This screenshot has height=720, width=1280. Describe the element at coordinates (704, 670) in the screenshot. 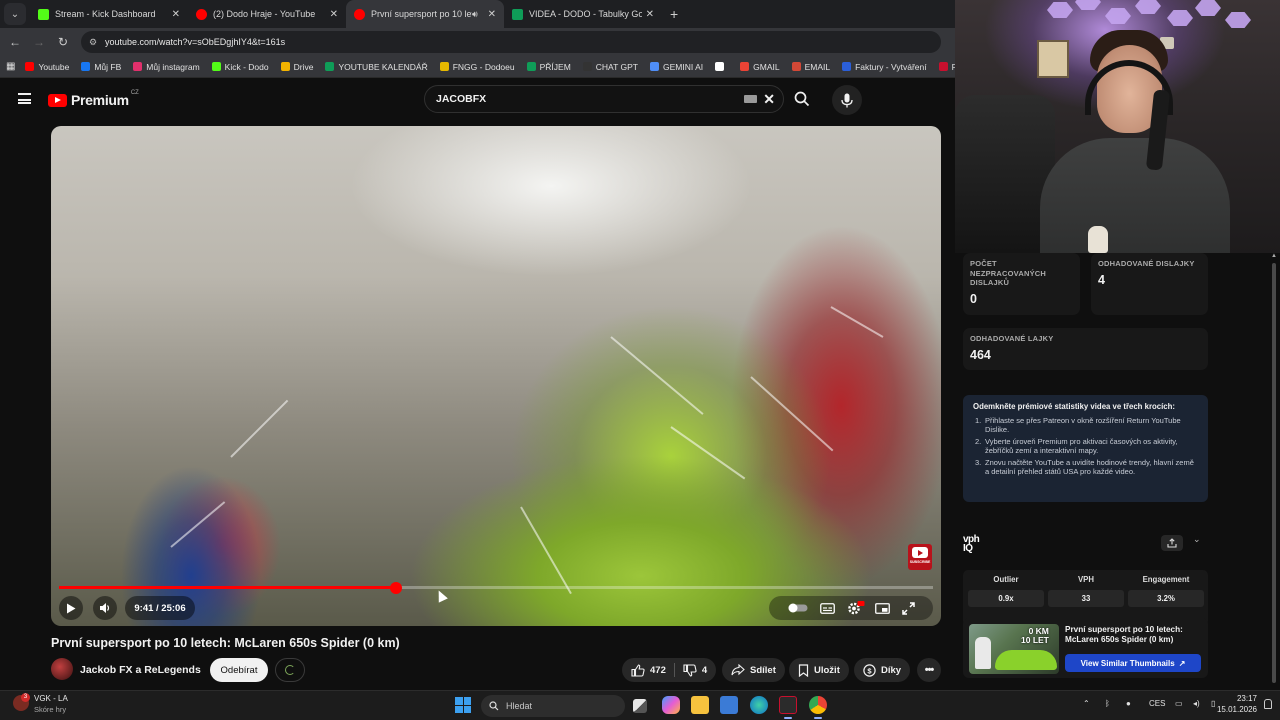

I see `dislike-count: 4` at that location.